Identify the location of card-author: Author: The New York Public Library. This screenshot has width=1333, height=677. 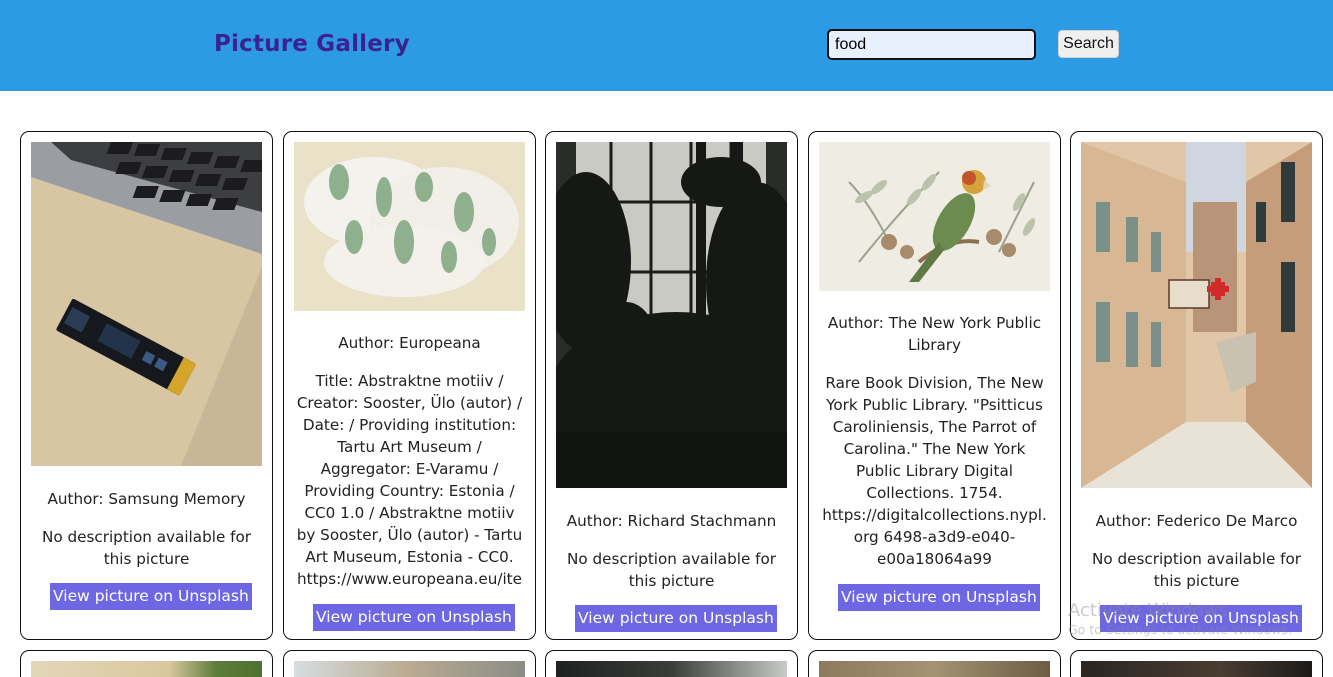
(934, 334).